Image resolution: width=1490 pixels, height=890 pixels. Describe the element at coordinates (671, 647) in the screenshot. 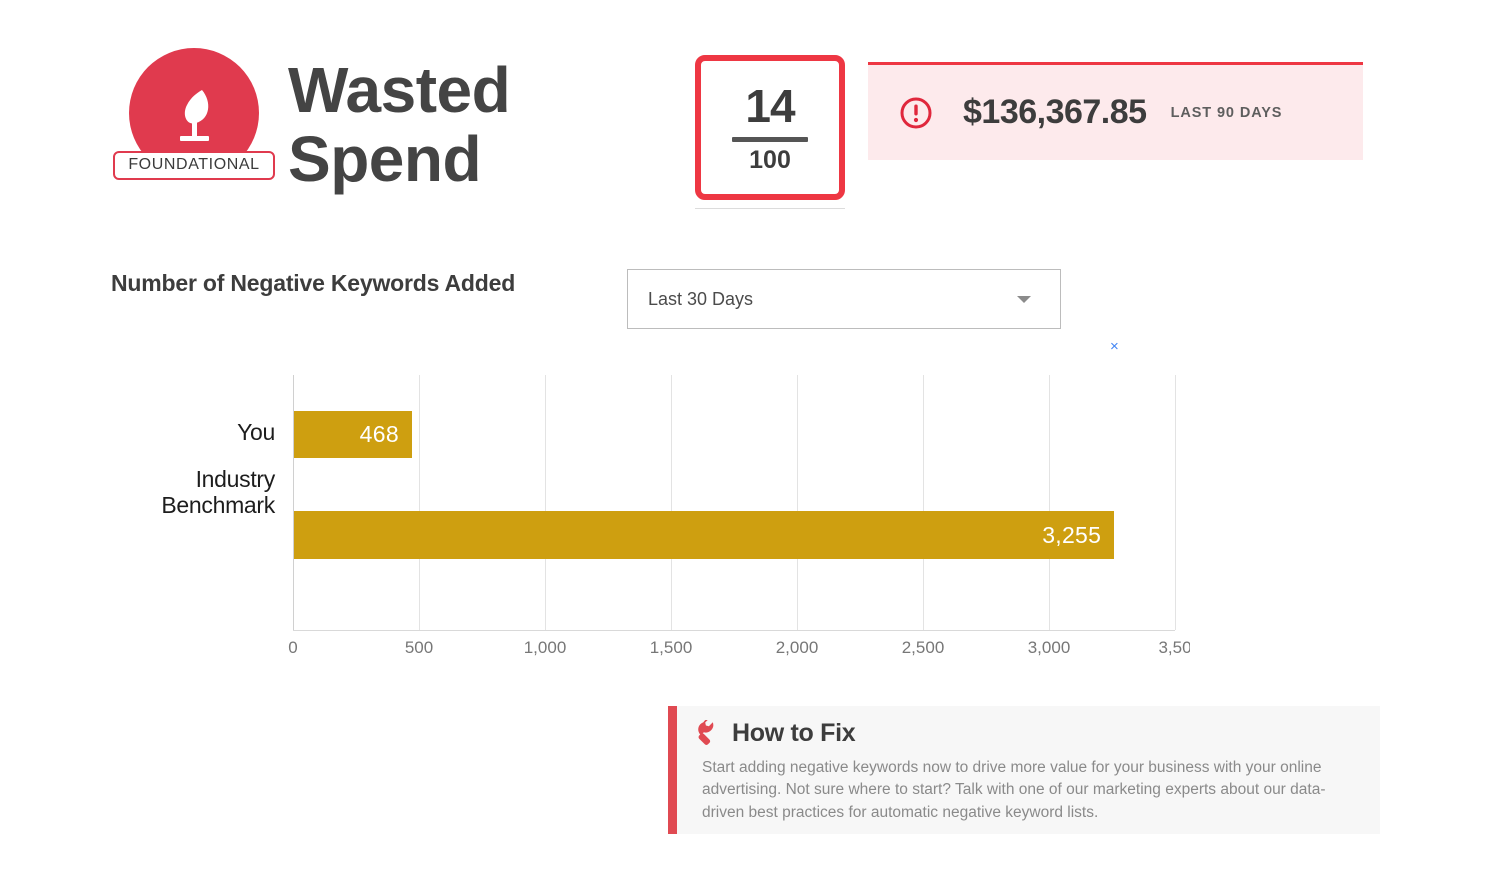

I see `chart-tick-label: 1,500` at that location.